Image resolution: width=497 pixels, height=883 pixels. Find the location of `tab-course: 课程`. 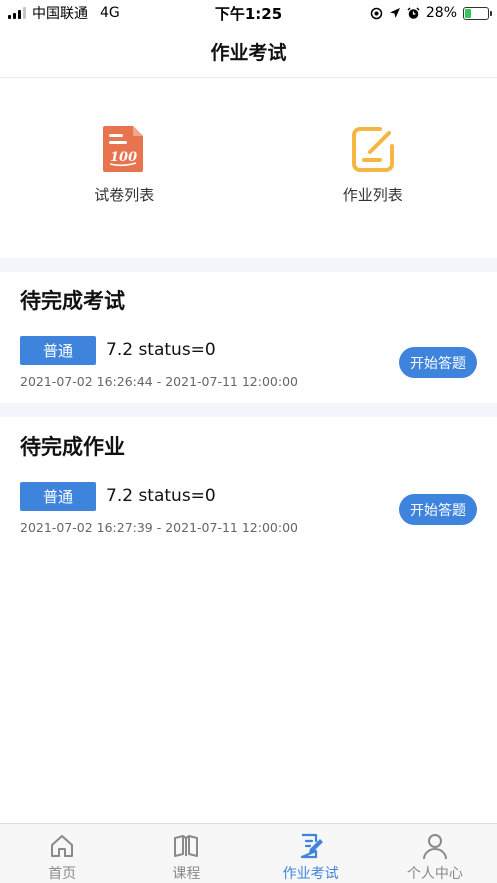

tab-course: 课程 is located at coordinates (186, 853).